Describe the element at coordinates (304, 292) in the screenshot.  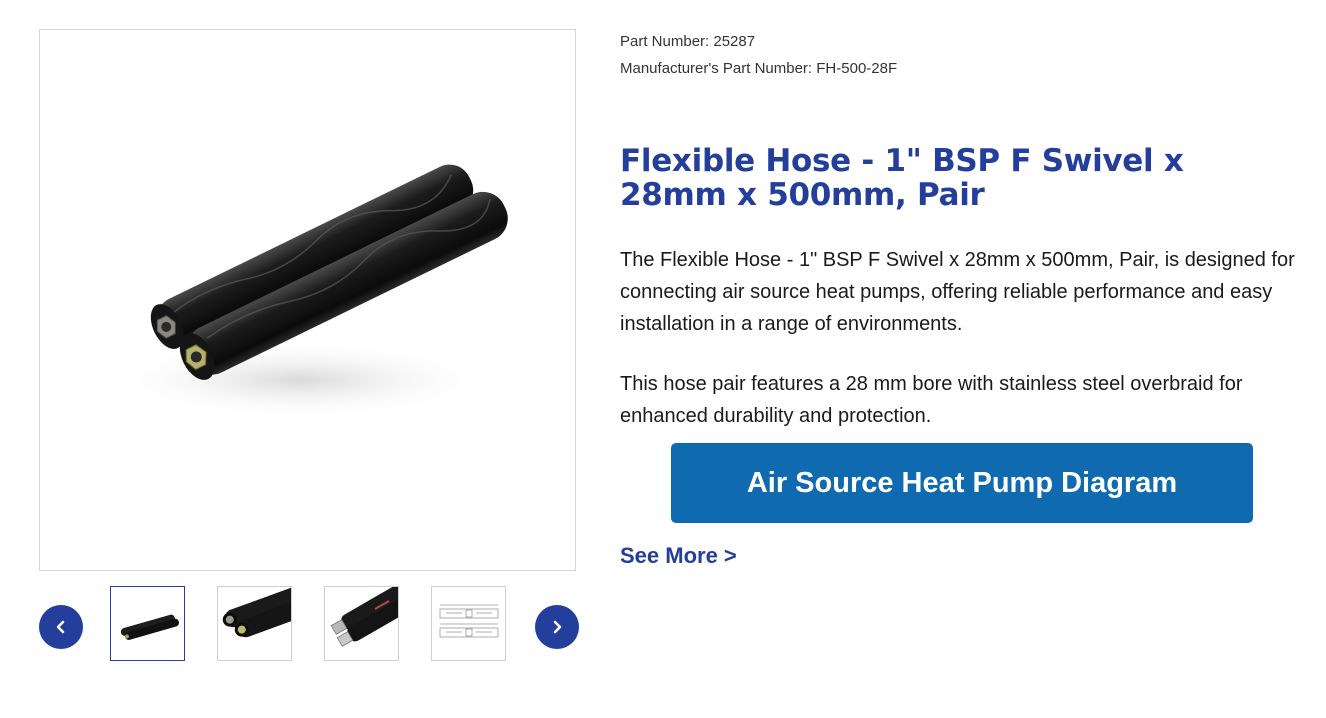
I see `hose-pair-image` at that location.